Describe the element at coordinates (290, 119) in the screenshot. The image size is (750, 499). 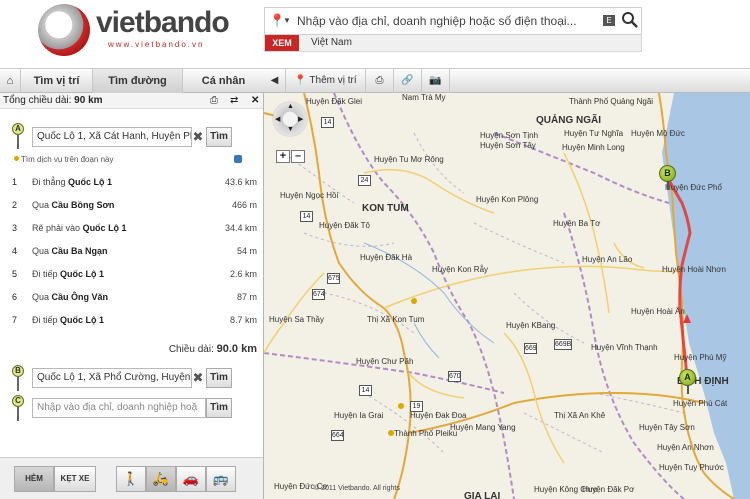
I see `pan-control: ▲ ◀ ▶ ▼` at that location.